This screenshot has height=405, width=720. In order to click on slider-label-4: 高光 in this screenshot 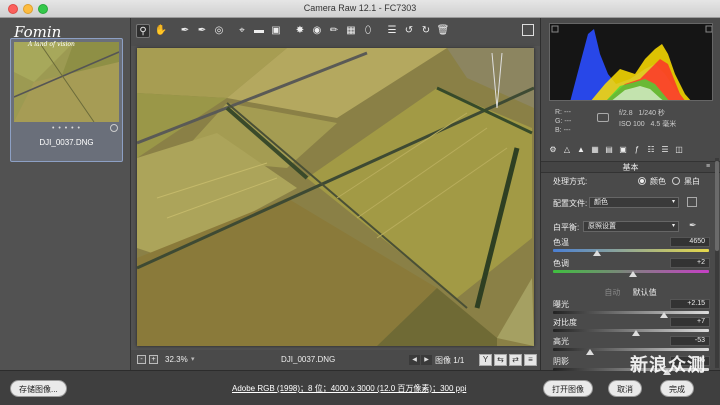, I will do `click(561, 341)`.